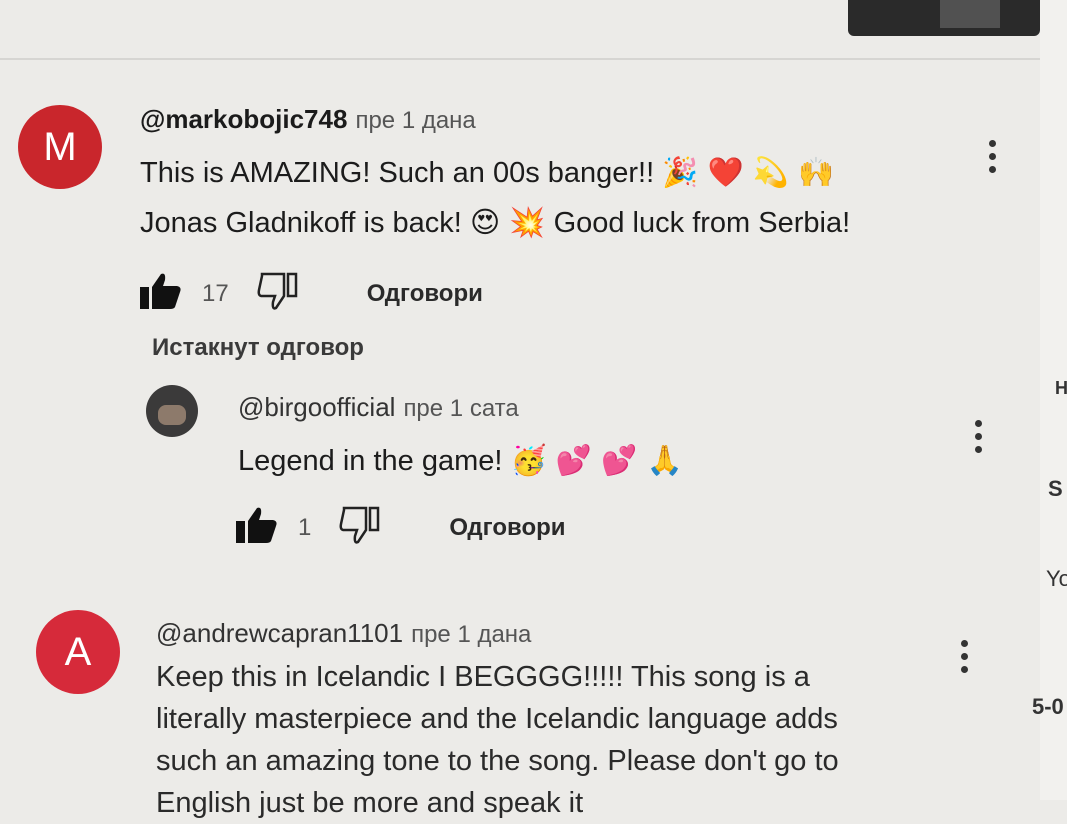 The image size is (1067, 824). What do you see at coordinates (243, 119) in the screenshot?
I see `comment-author: @markobojic748` at bounding box center [243, 119].